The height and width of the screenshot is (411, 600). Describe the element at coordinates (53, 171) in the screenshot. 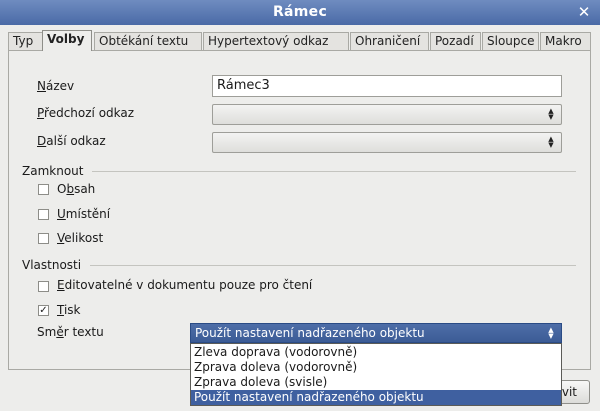

I see `lock-heading: Zamknout` at that location.